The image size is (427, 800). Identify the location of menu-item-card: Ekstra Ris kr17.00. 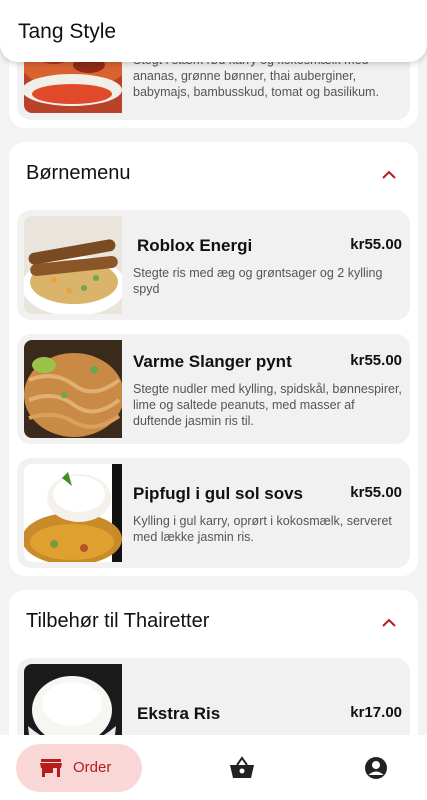
(213, 696).